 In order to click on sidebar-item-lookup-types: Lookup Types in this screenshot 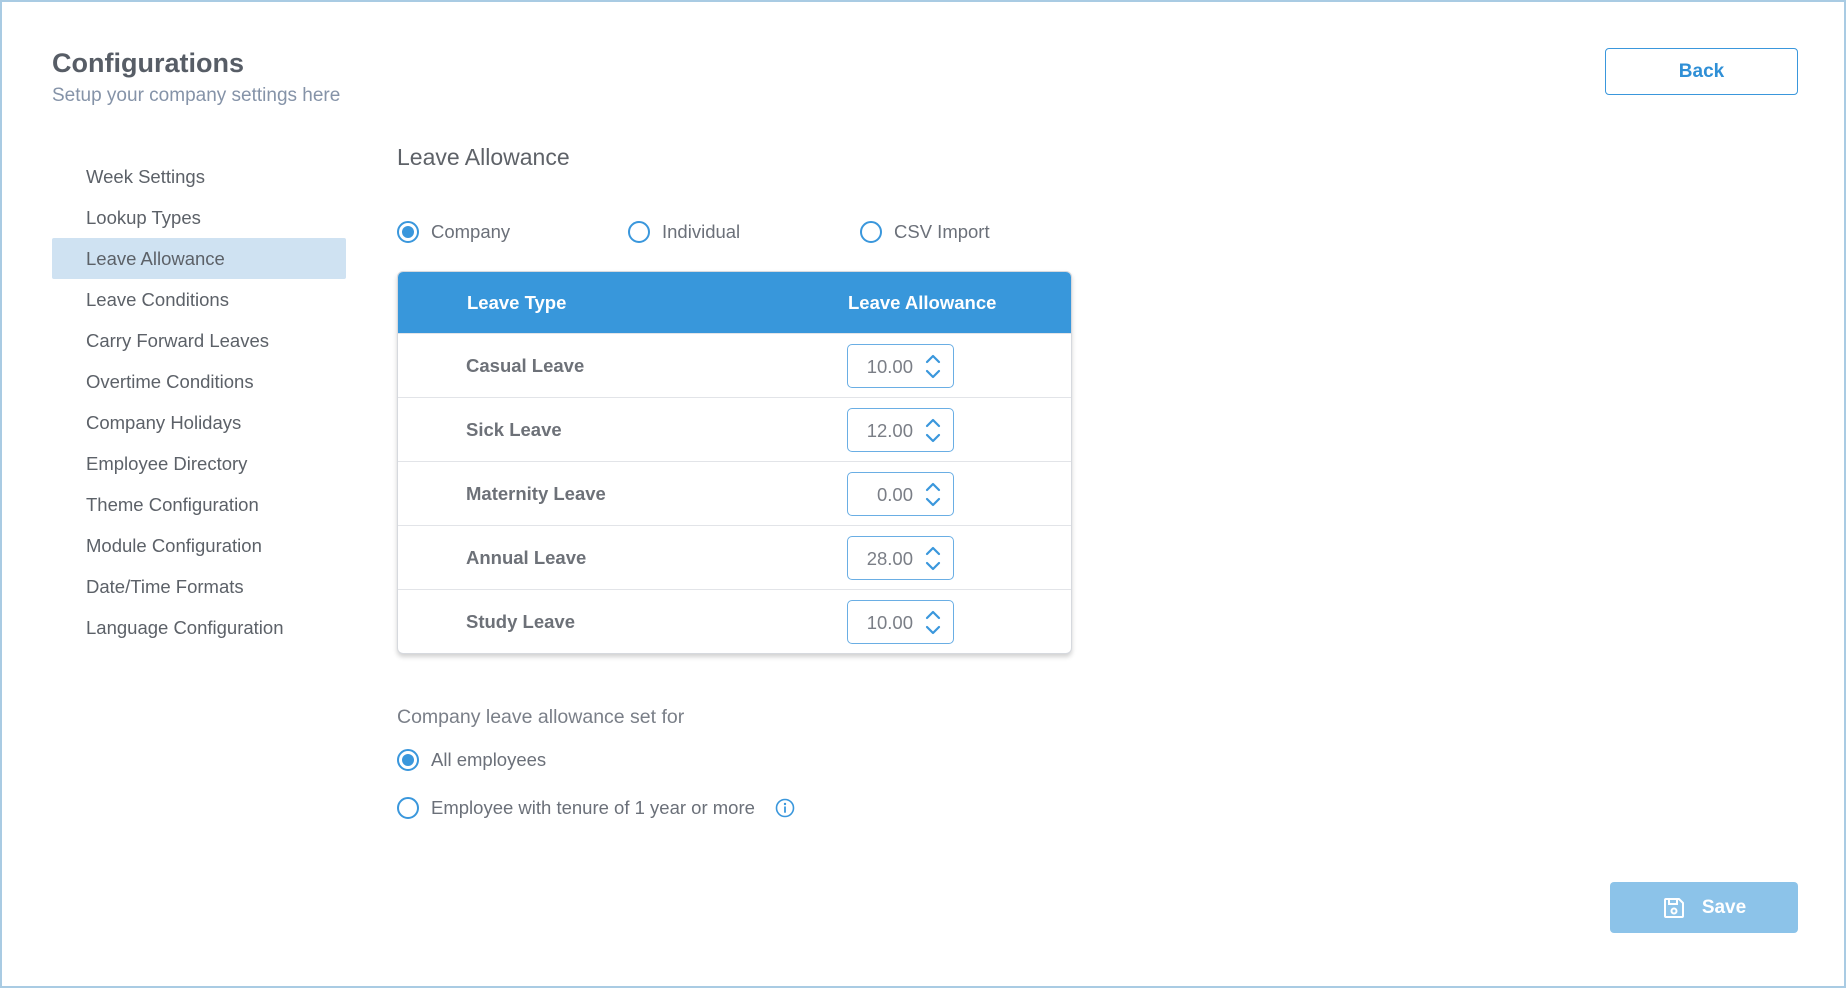, I will do `click(199, 217)`.